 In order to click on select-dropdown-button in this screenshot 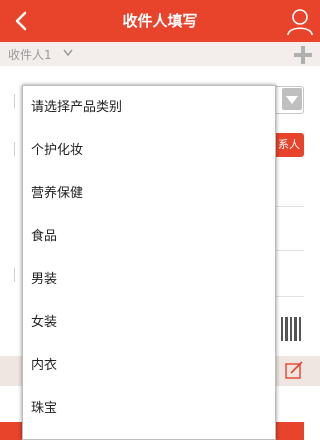, I will do `click(292, 99)`.